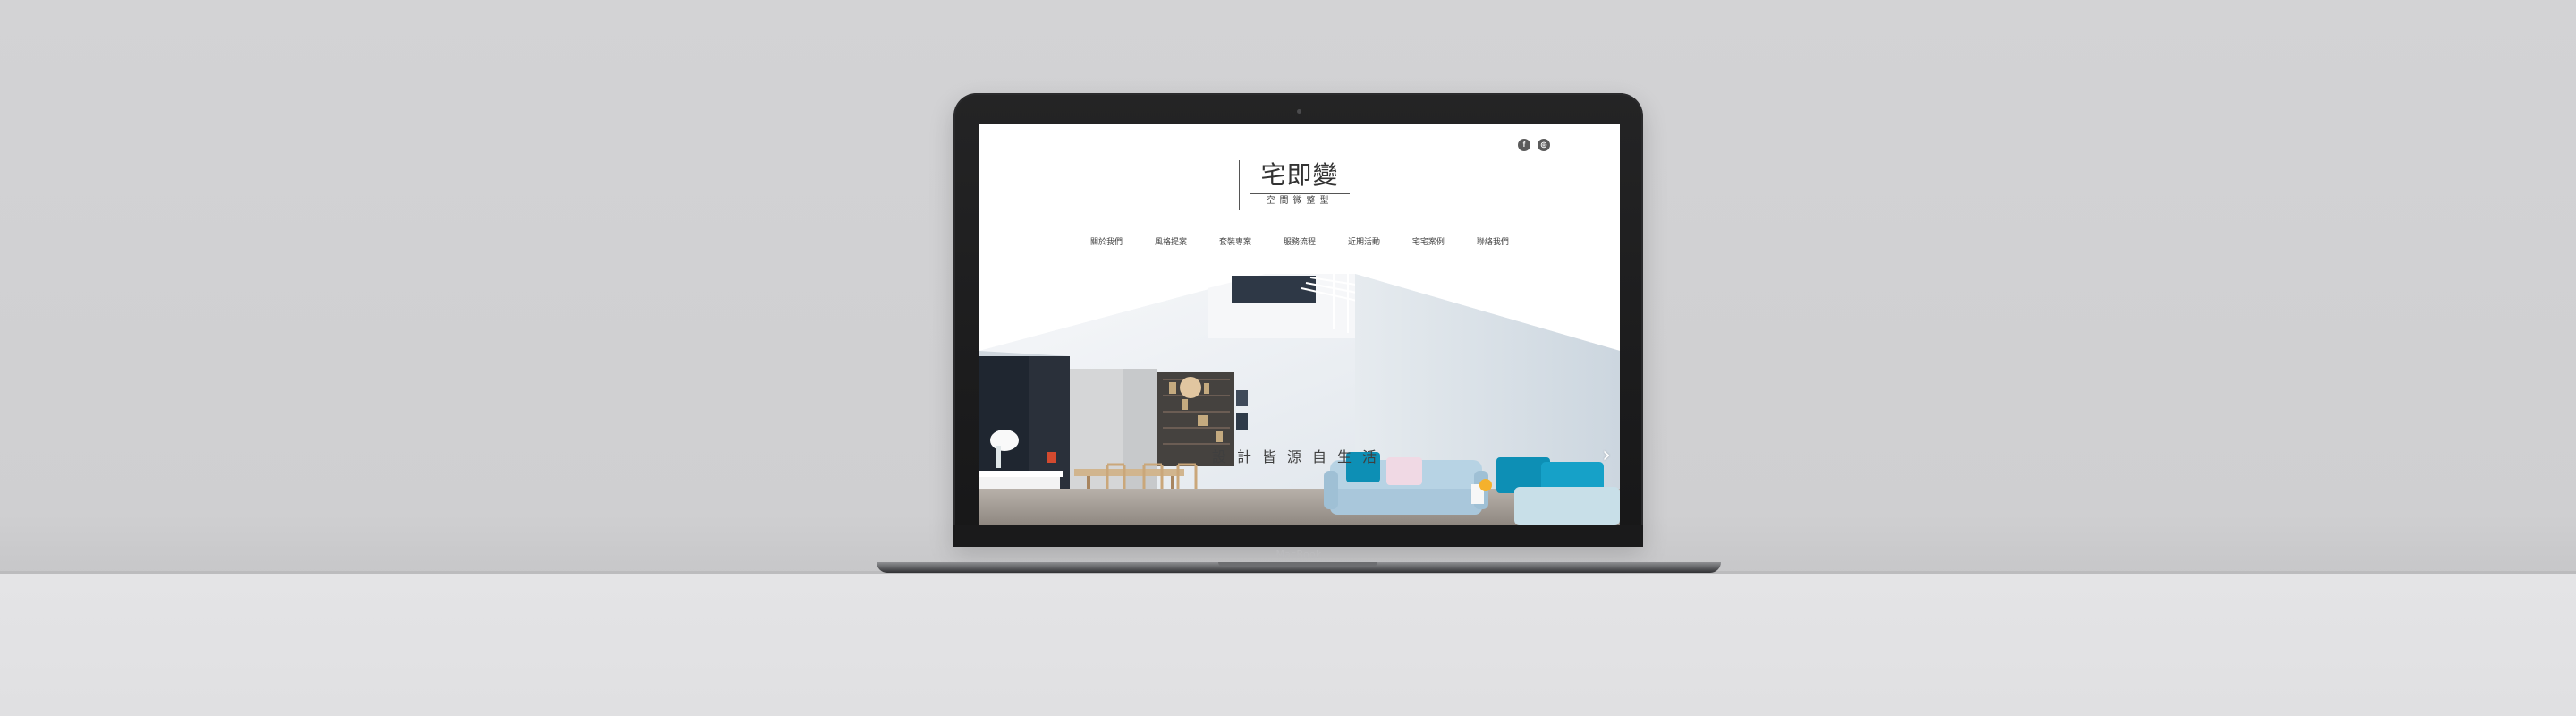  Describe the element at coordinates (1534, 145) in the screenshot. I see `social-links: f ◎` at that location.